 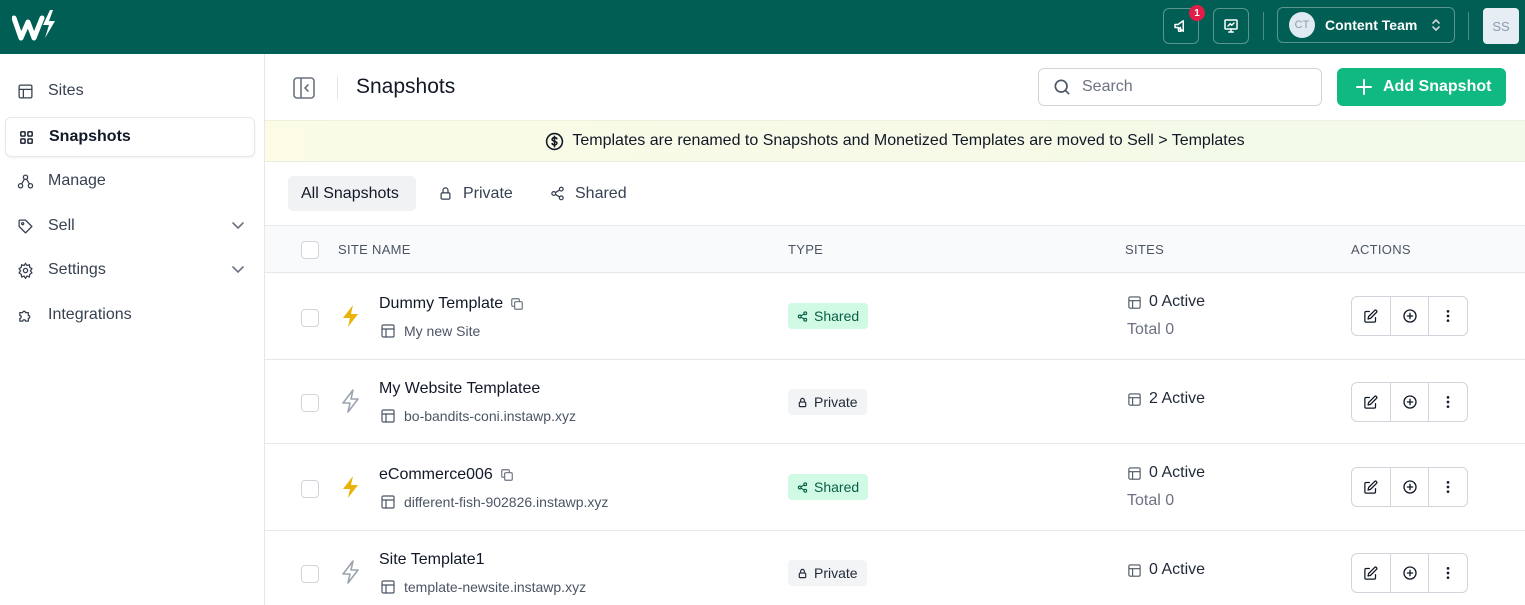 What do you see at coordinates (130, 270) in the screenshot?
I see `sidebar-item-settings: Settings` at bounding box center [130, 270].